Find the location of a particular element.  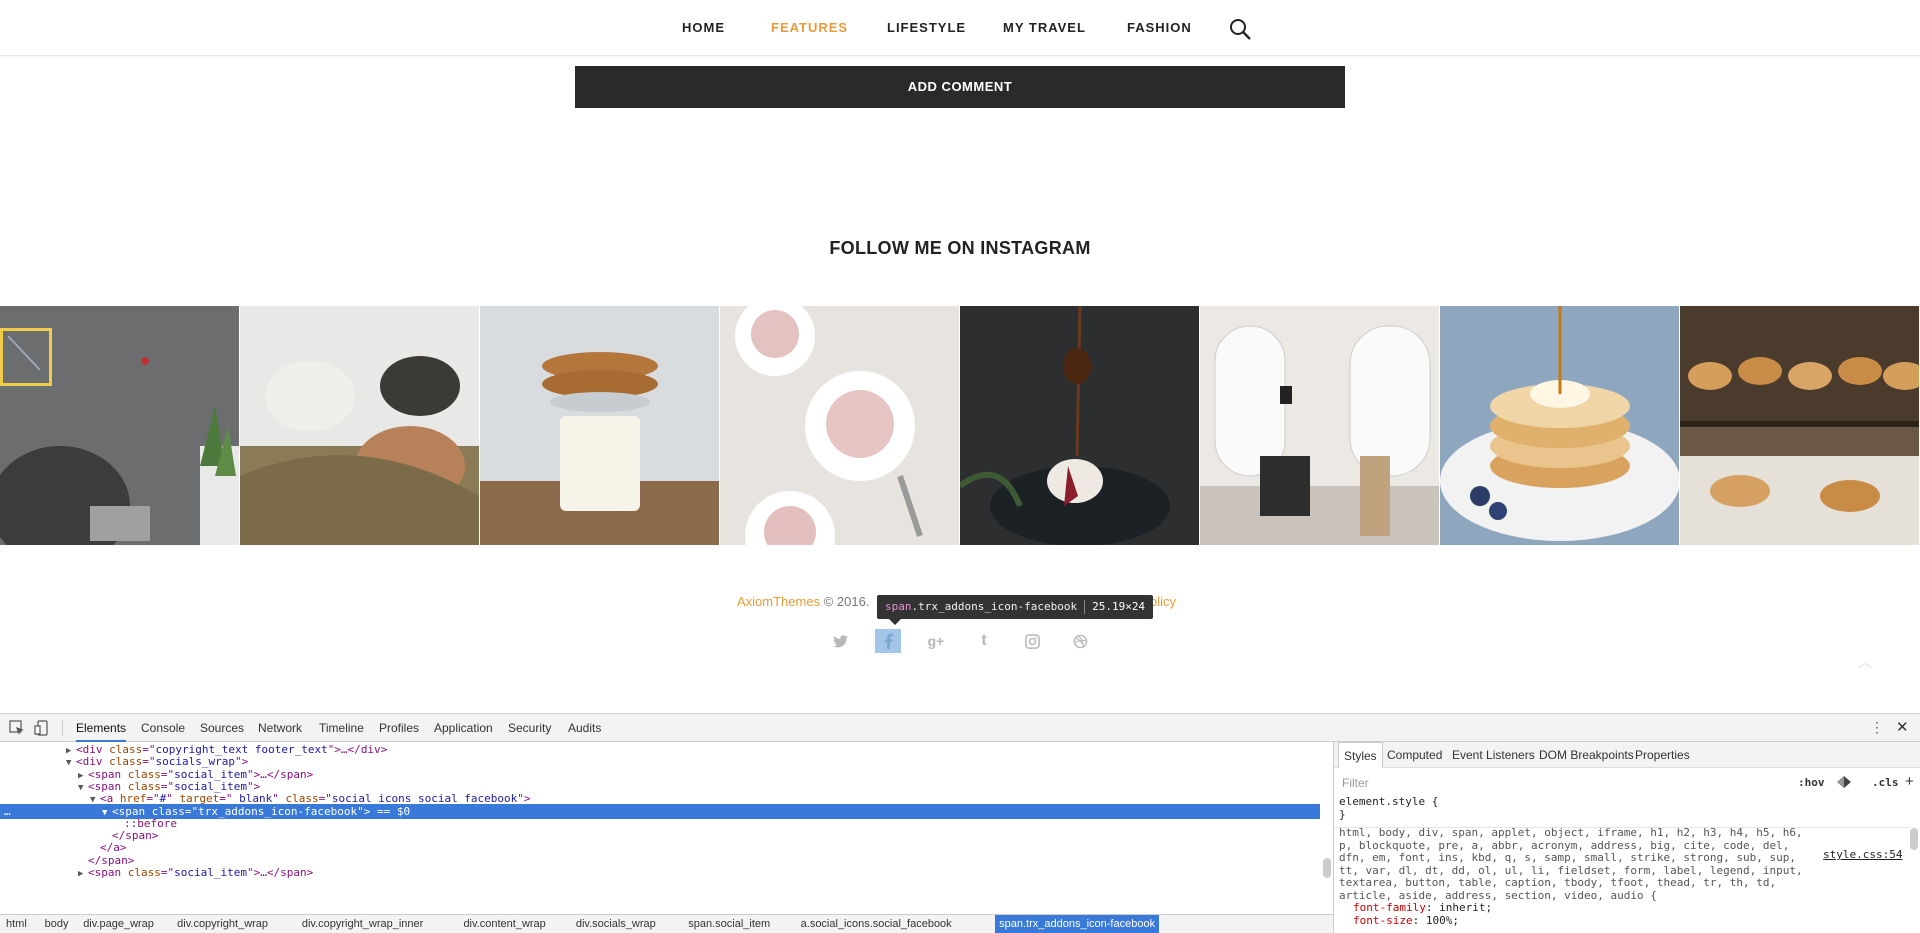

highlight-frame is located at coordinates (26, 357).